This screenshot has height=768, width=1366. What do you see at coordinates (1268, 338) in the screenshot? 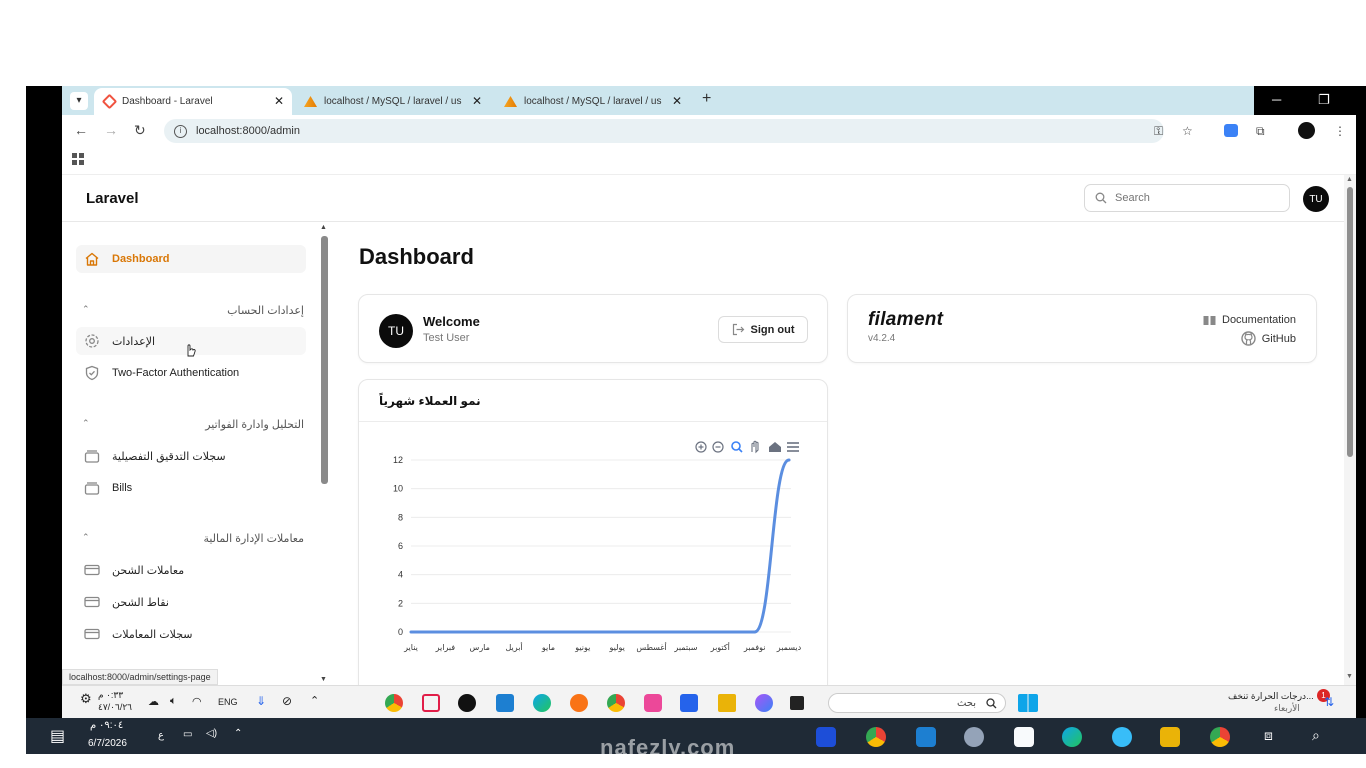
I see `github-link: GitHub` at bounding box center [1268, 338].